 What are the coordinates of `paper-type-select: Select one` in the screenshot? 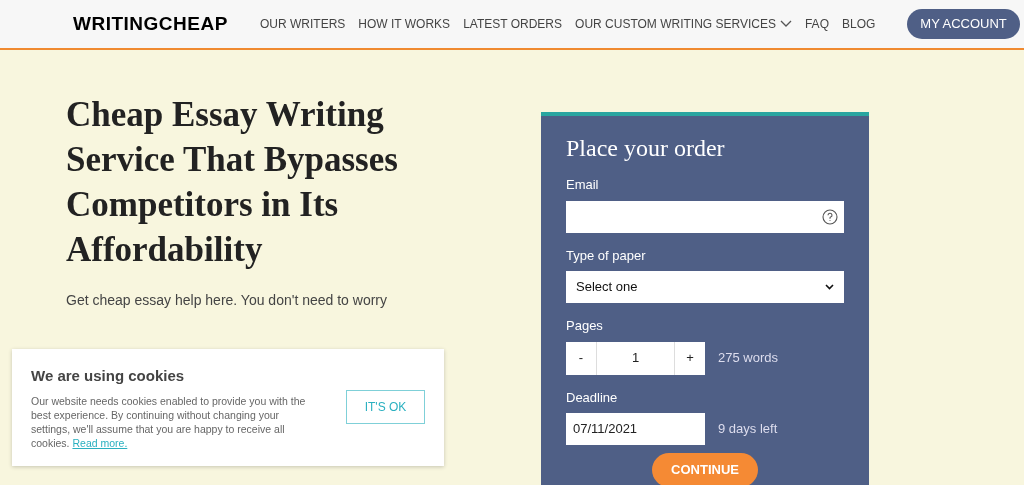 It's located at (705, 287).